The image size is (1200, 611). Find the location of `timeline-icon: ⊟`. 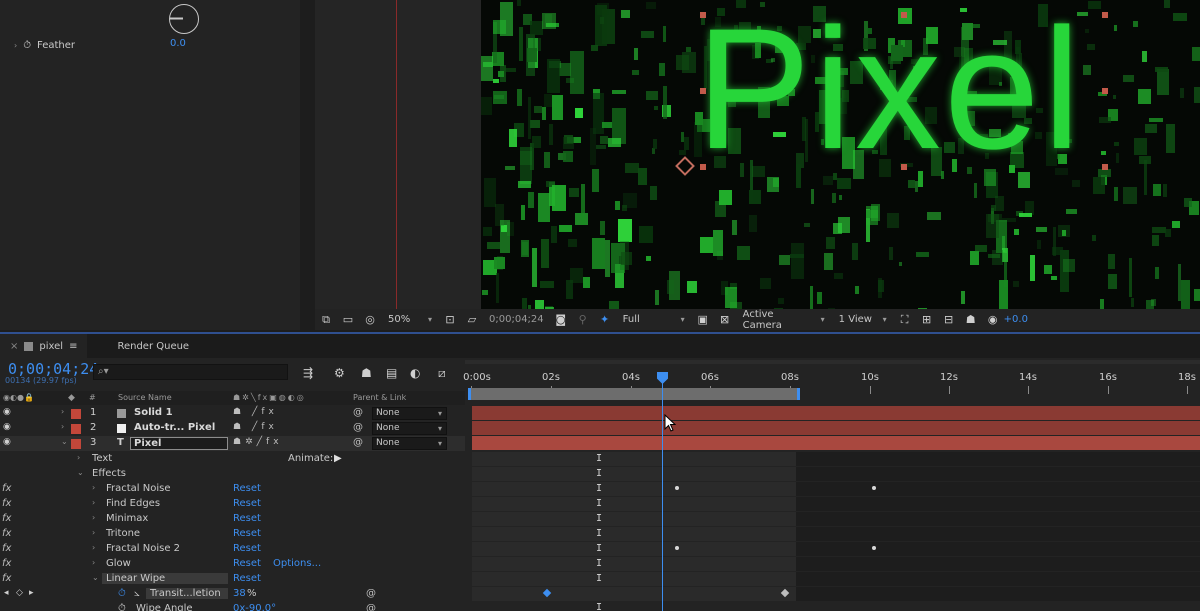

timeline-icon: ⊟ is located at coordinates (949, 319).